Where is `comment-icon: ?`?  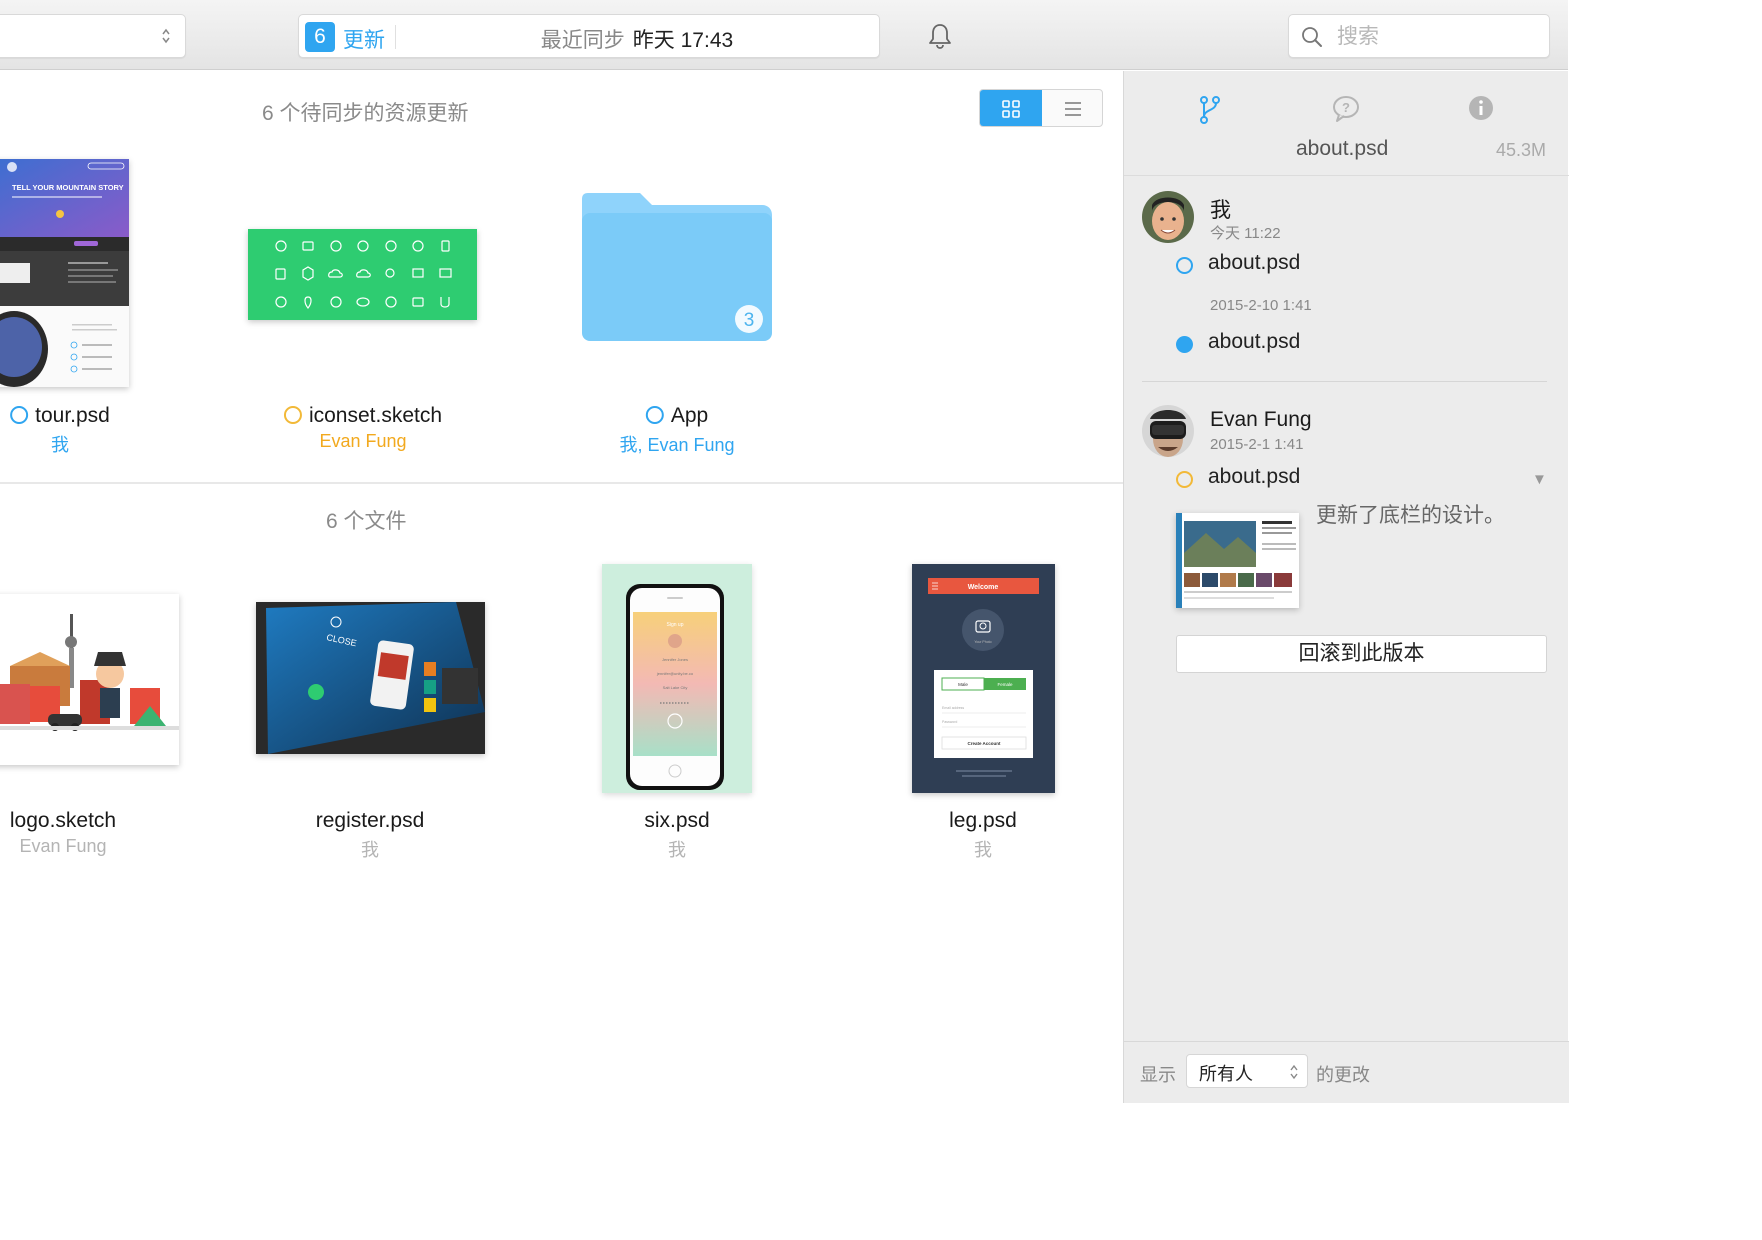 comment-icon: ? is located at coordinates (1346, 109).